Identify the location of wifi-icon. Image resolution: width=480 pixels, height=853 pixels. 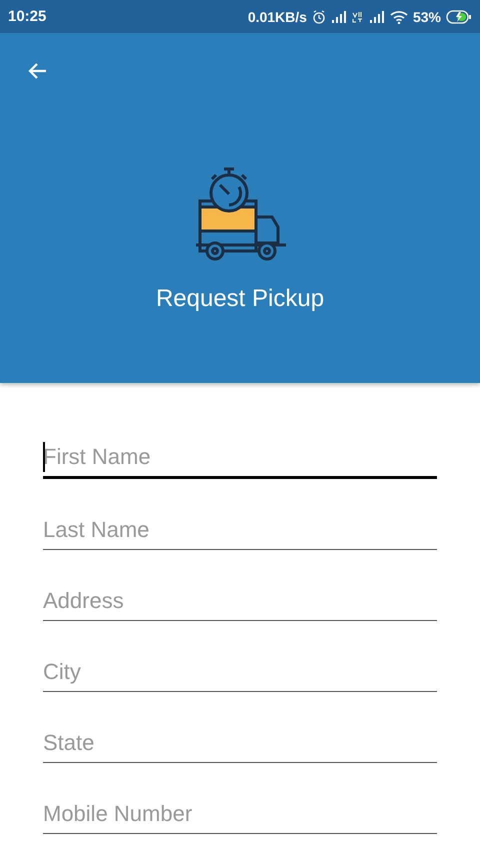
(399, 17).